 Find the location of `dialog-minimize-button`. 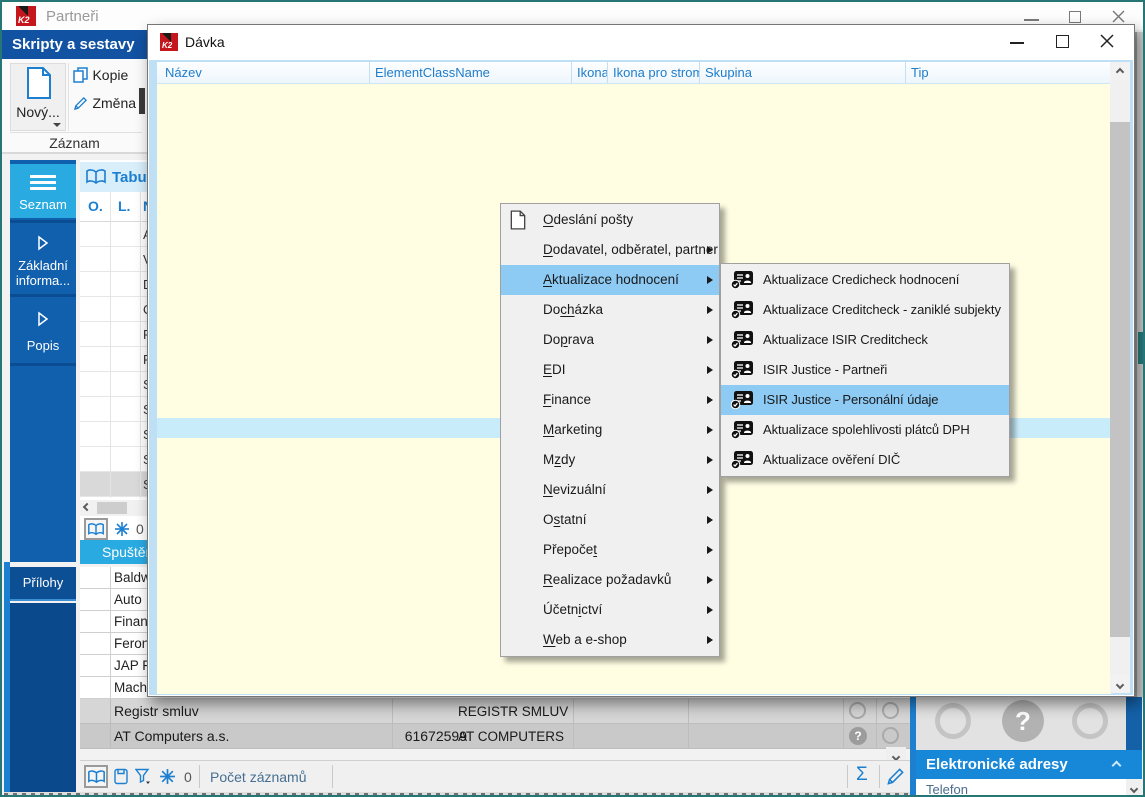

dialog-minimize-button is located at coordinates (1017, 43).